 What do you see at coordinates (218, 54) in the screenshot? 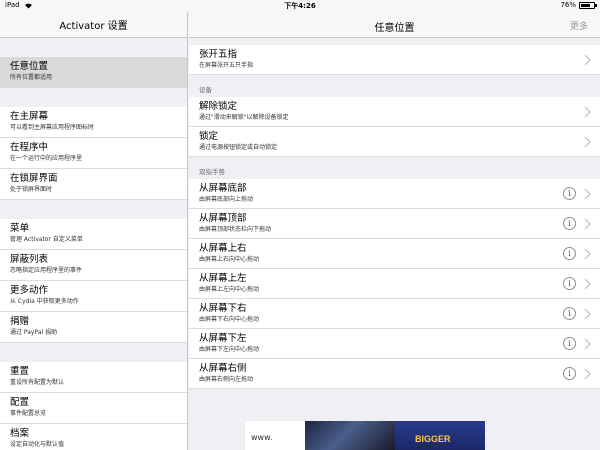
I see `event-title: 张开五指` at bounding box center [218, 54].